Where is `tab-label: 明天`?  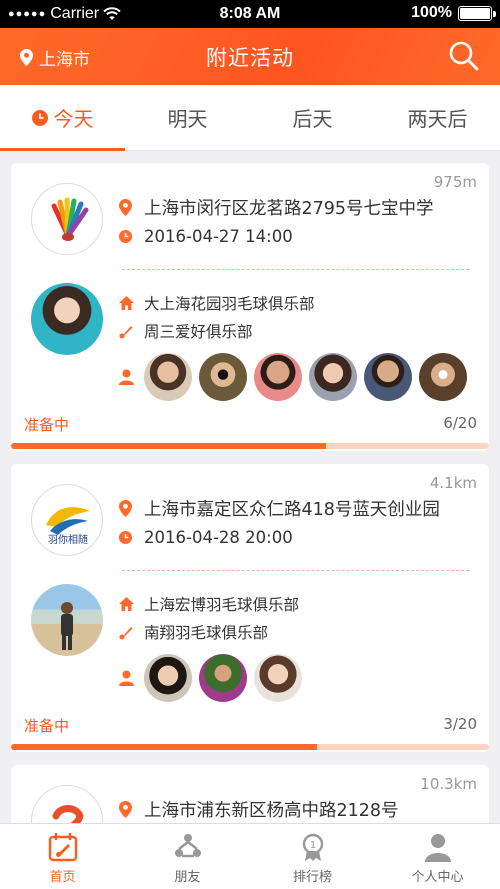 tab-label: 明天 is located at coordinates (187, 119).